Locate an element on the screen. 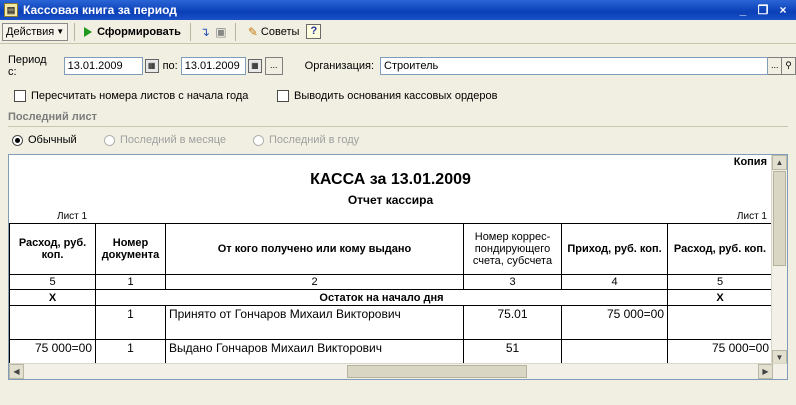 This screenshot has width=796, height=405. row-income: 75 000=00 is located at coordinates (614, 322).